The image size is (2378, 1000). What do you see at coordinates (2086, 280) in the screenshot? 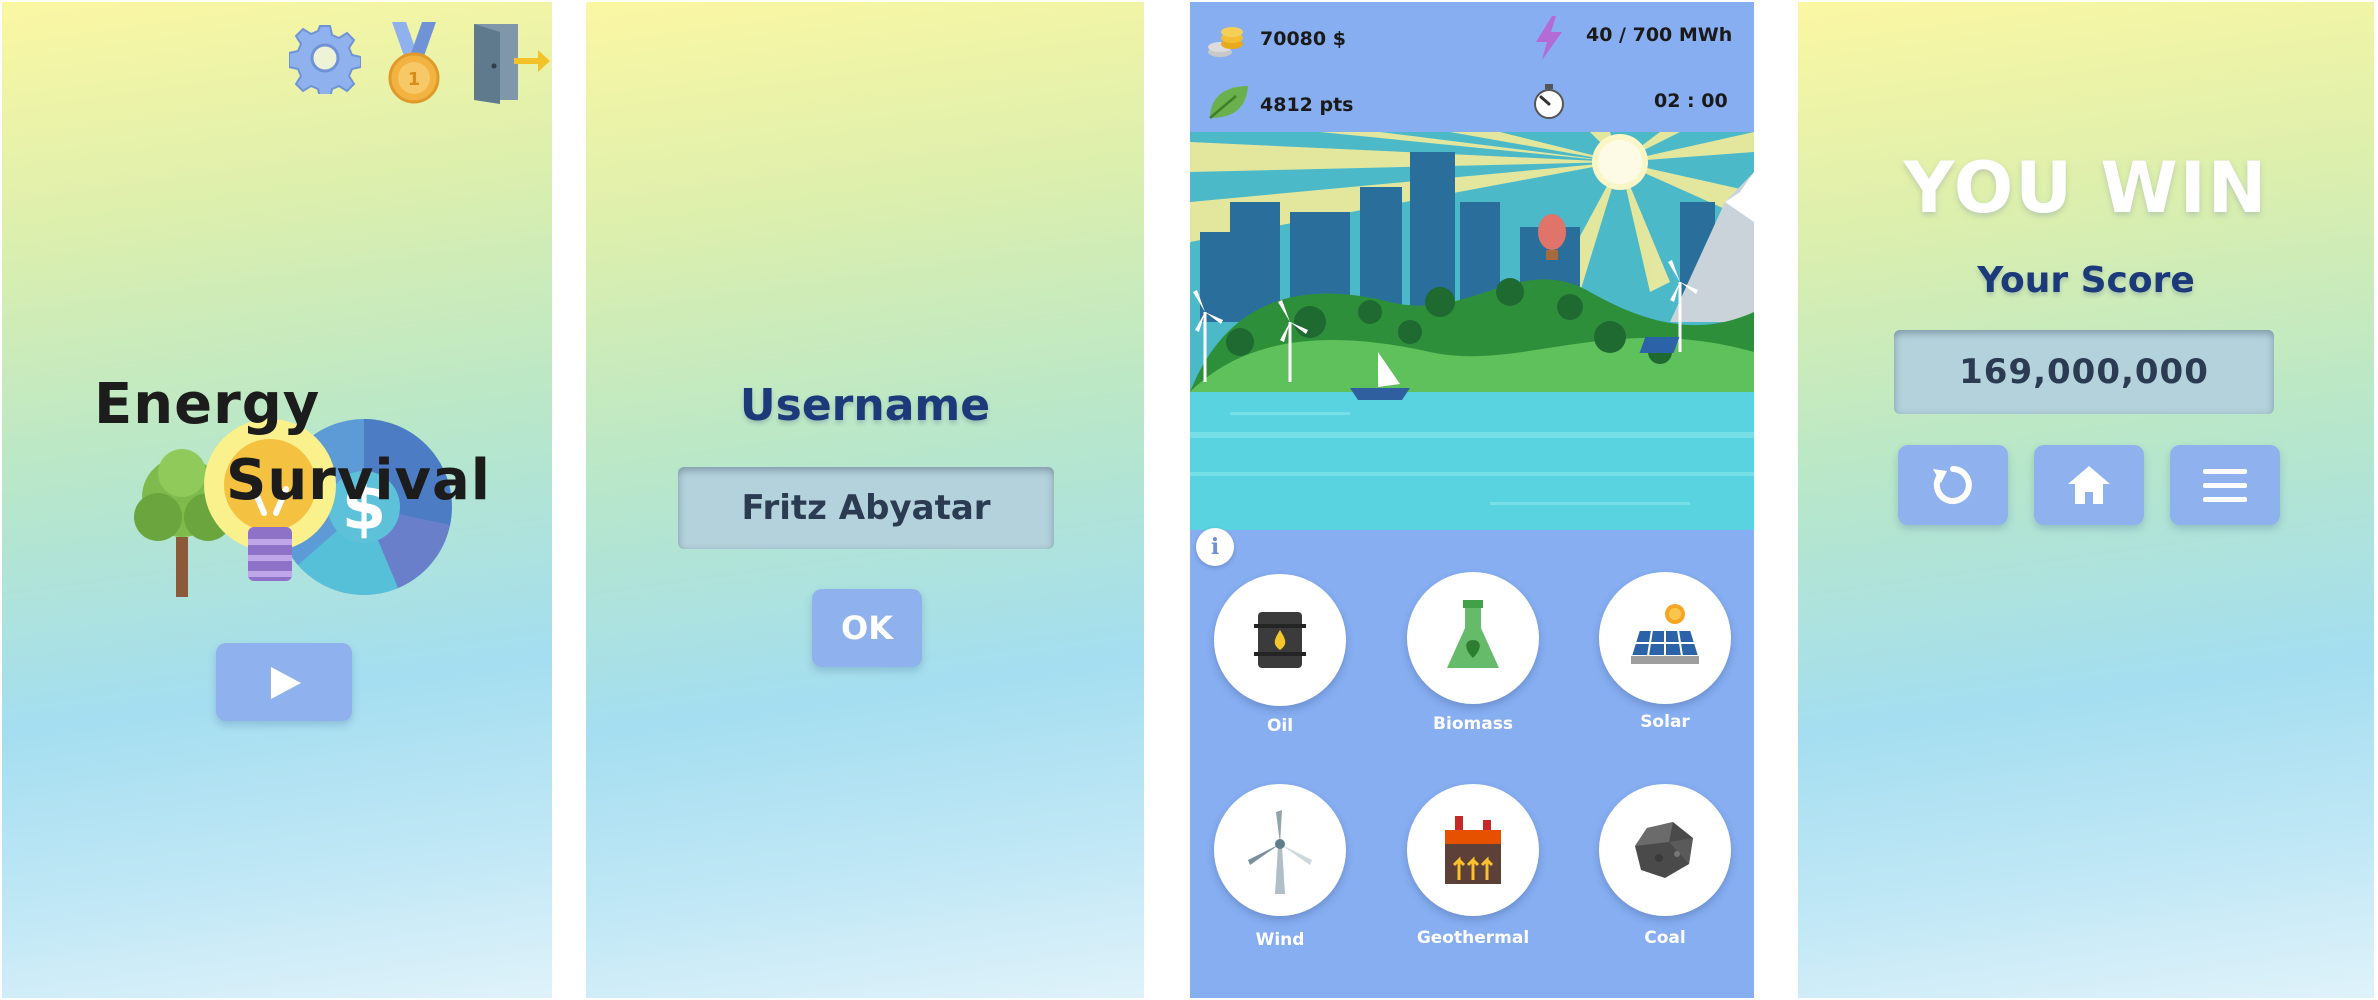
I see `your-score-label: Your Score` at bounding box center [2086, 280].